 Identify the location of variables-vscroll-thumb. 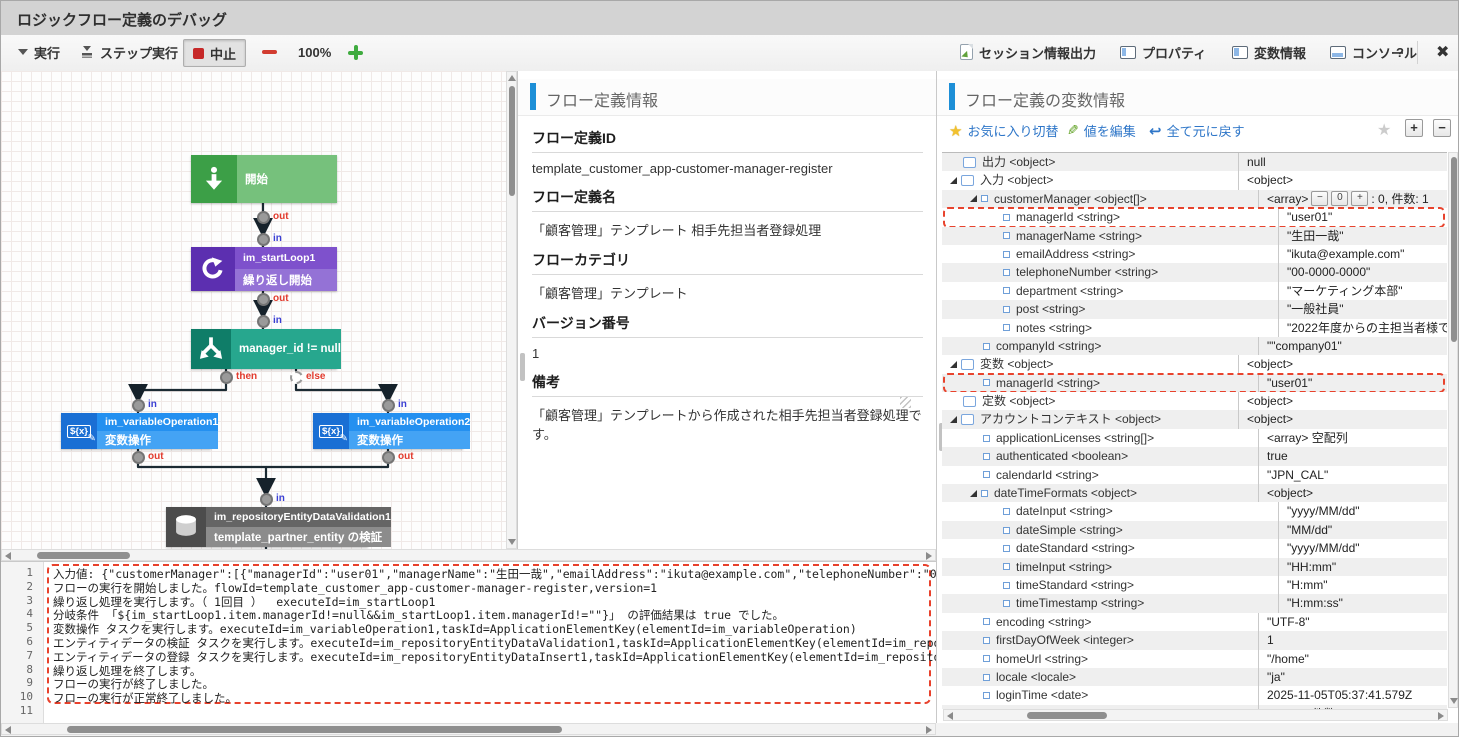
(1453, 249).